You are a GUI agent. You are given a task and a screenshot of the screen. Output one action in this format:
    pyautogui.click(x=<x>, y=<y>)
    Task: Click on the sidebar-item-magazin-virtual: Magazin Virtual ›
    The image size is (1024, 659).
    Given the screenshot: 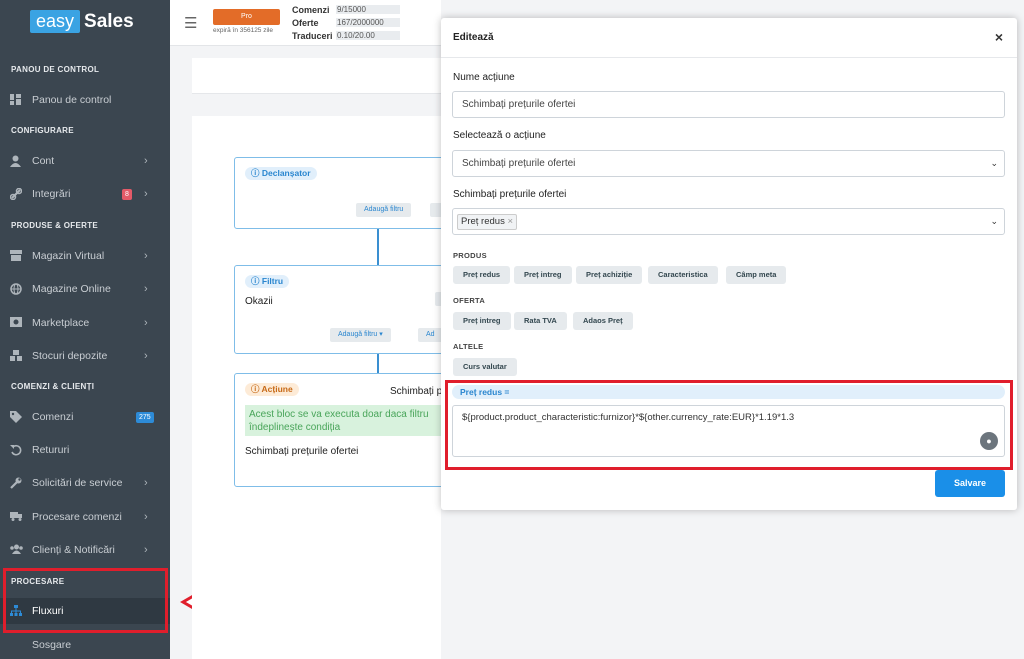 What is the action you would take?
    pyautogui.click(x=85, y=256)
    